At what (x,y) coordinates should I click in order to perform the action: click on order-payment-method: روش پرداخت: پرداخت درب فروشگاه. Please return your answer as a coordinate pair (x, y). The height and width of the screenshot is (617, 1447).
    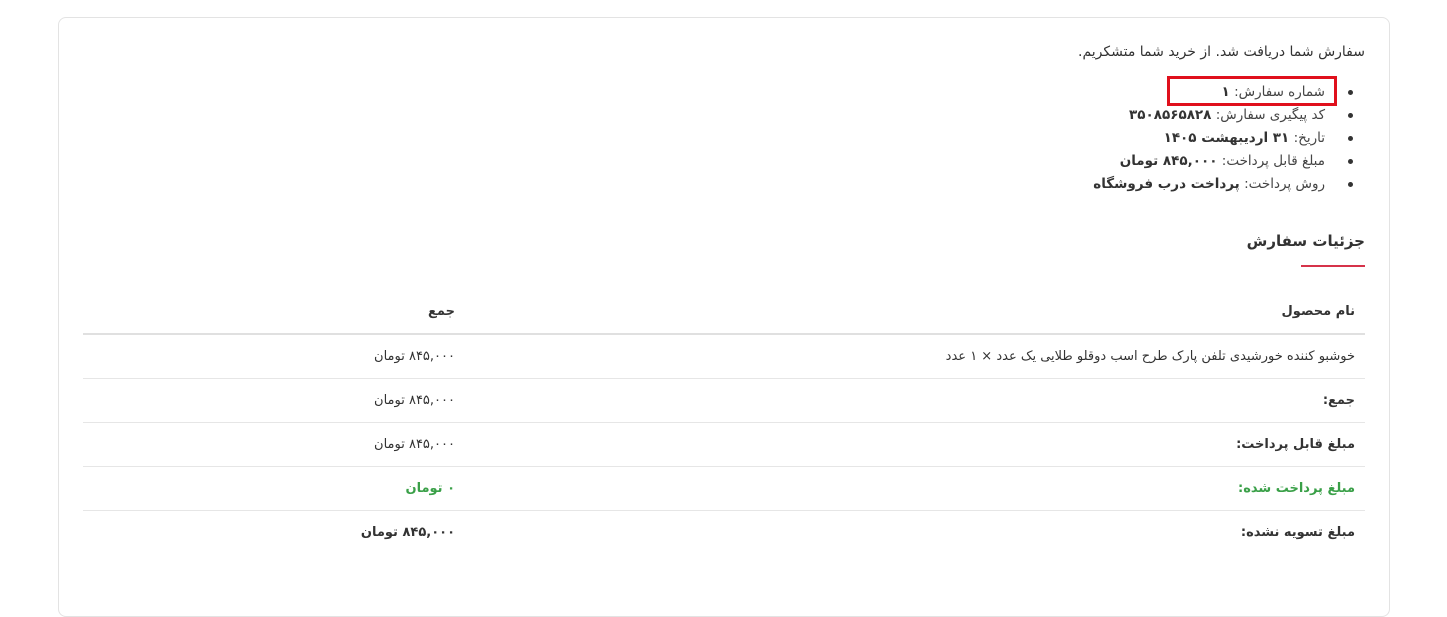
    Looking at the image, I should click on (1223, 184).